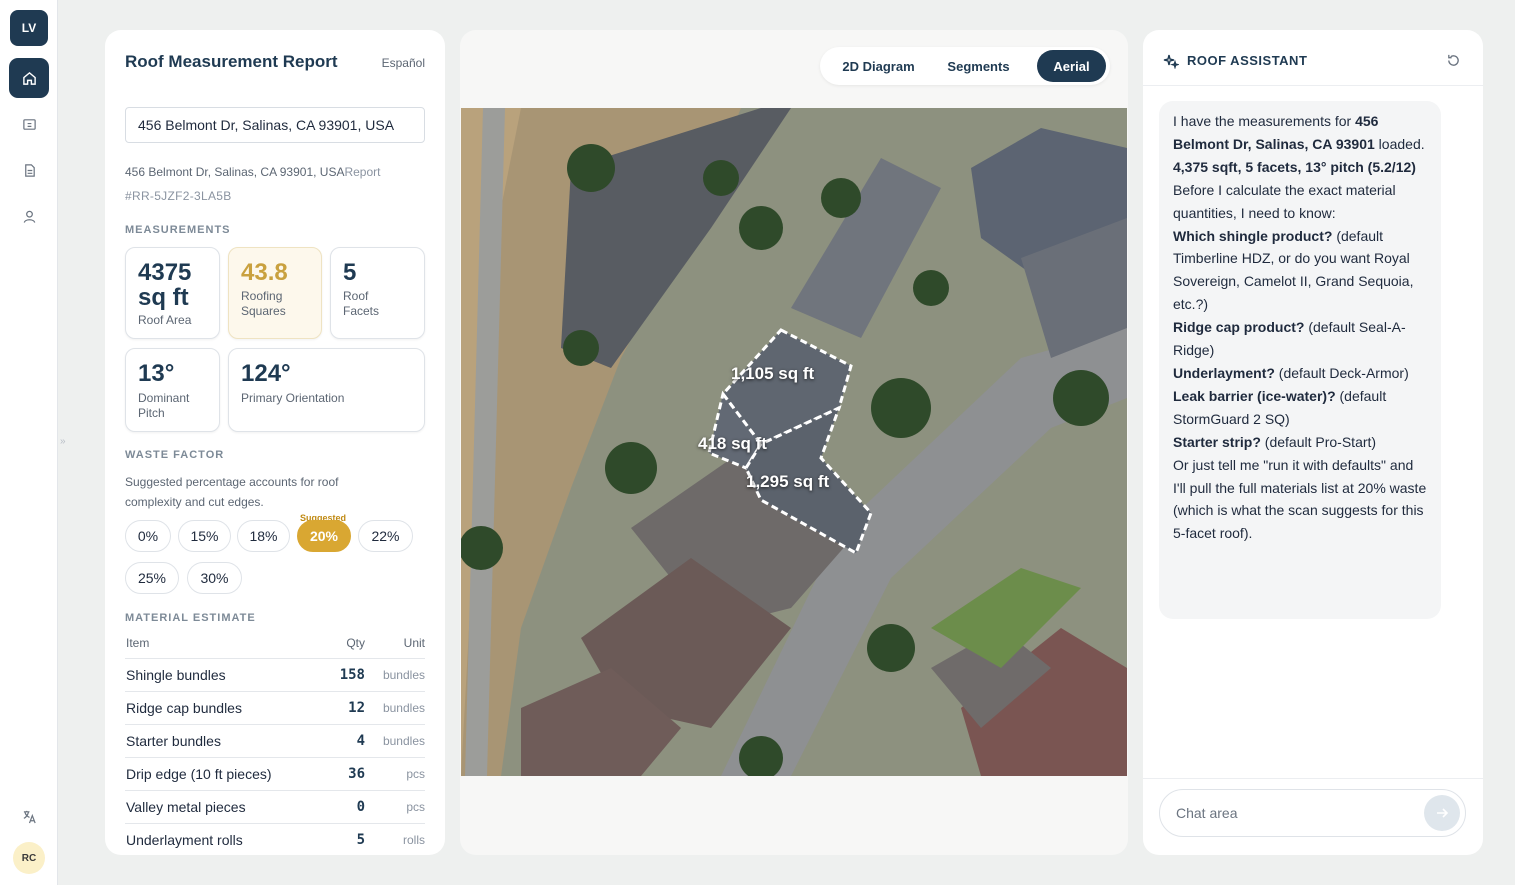 Image resolution: width=1515 pixels, height=885 pixels. I want to click on segment-area-label: 418 sq ft, so click(732, 443).